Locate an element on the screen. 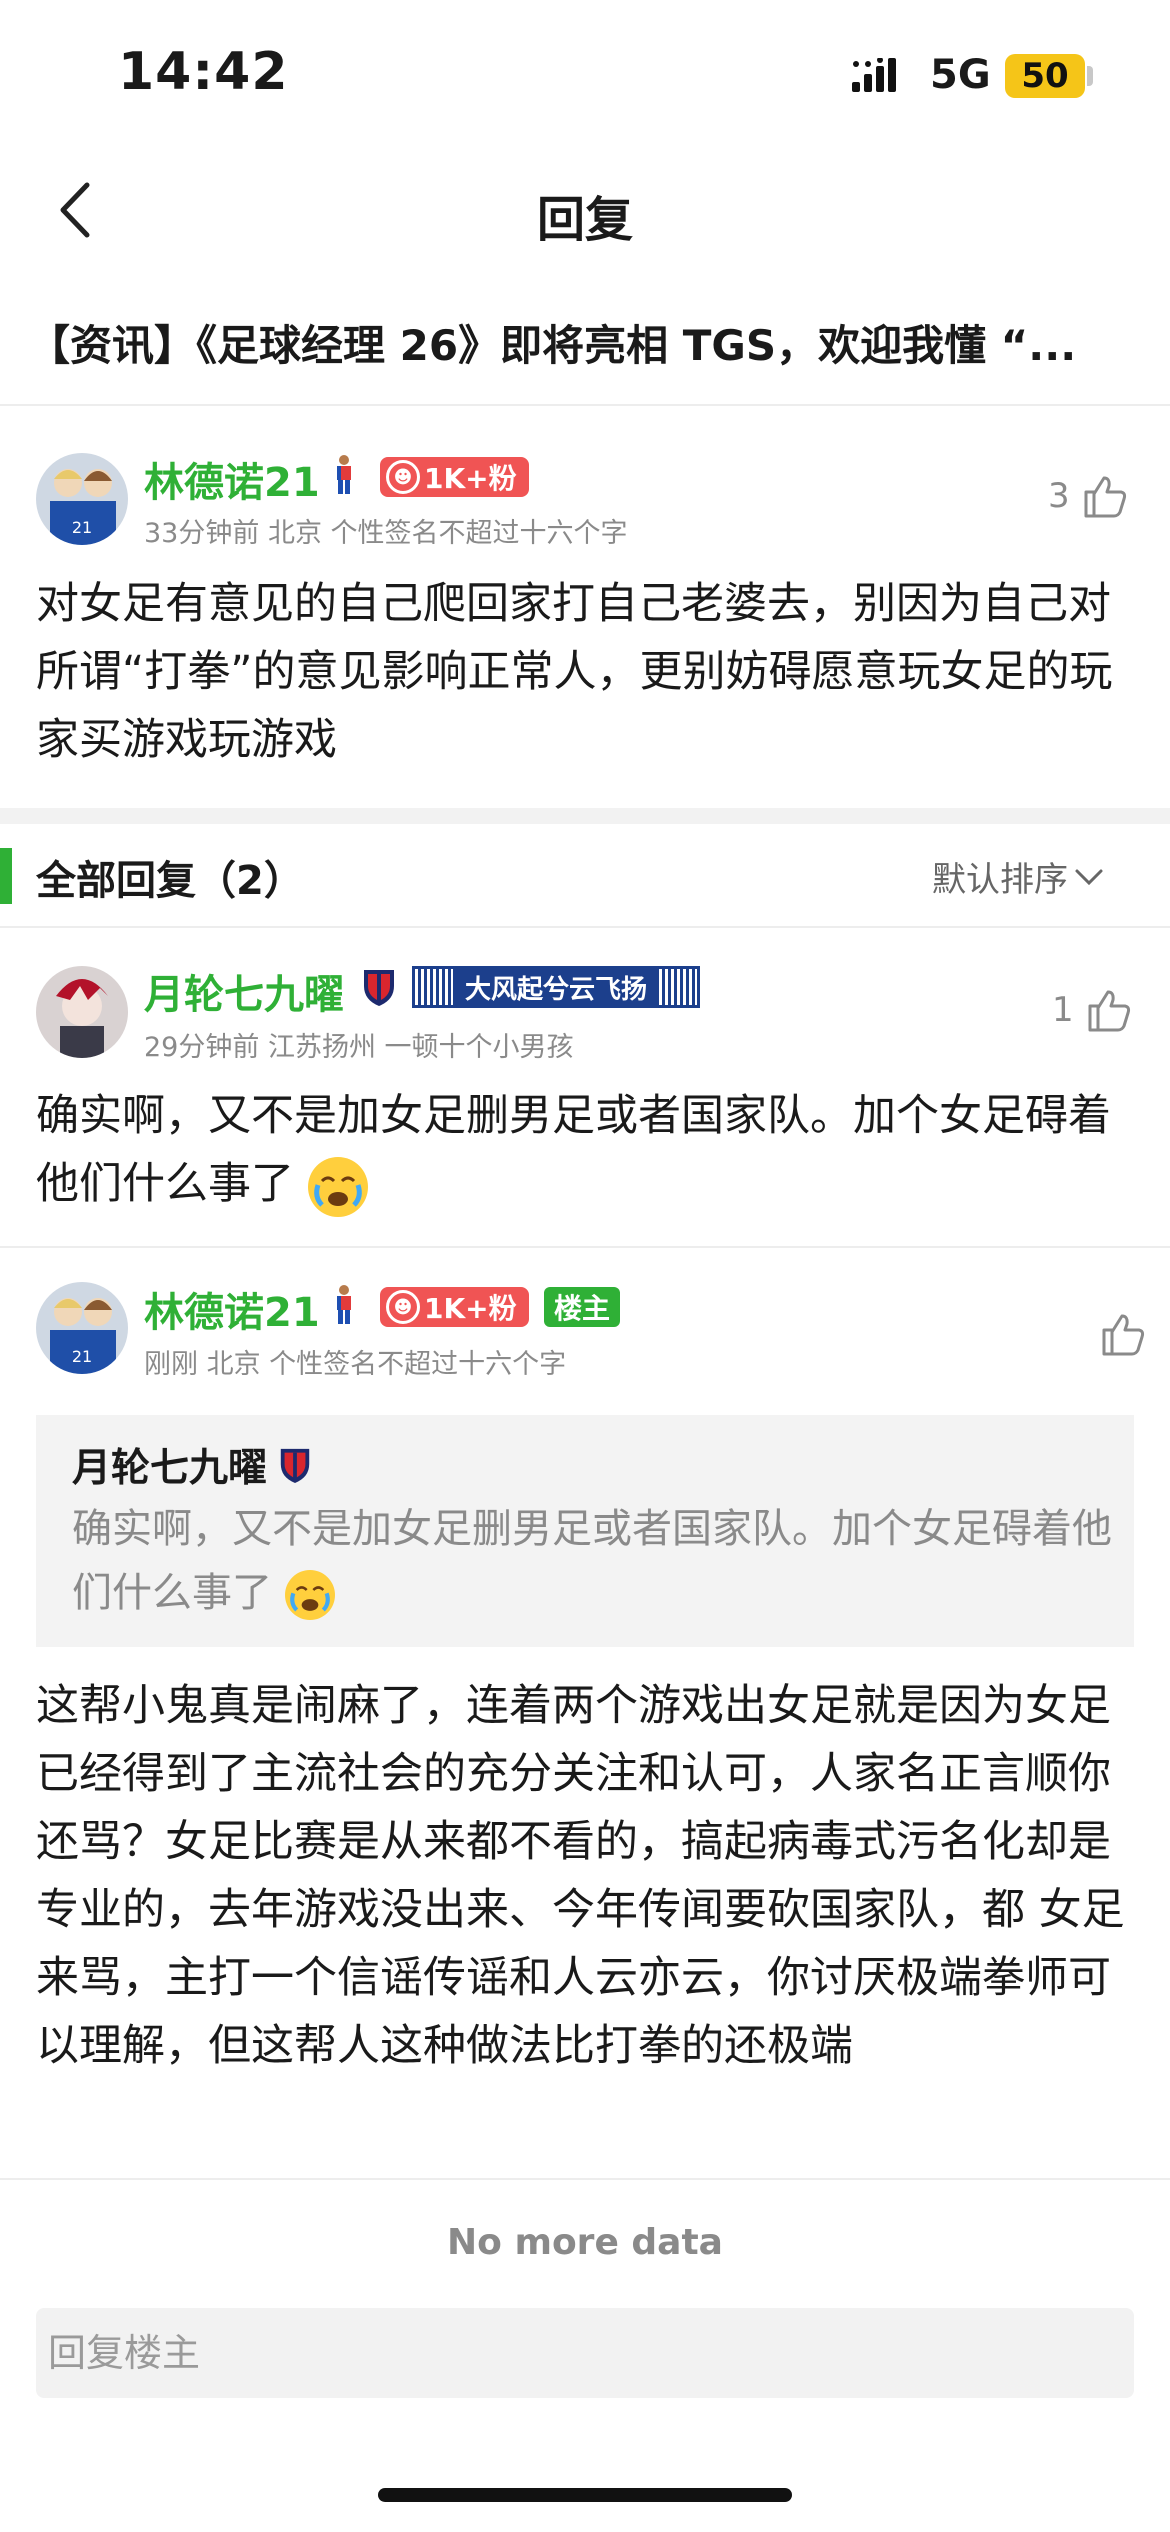 This screenshot has height=2532, width=1170. reply-meta: 29分钟前 江苏扬州 一顿十个小男孩 is located at coordinates (359, 1047).